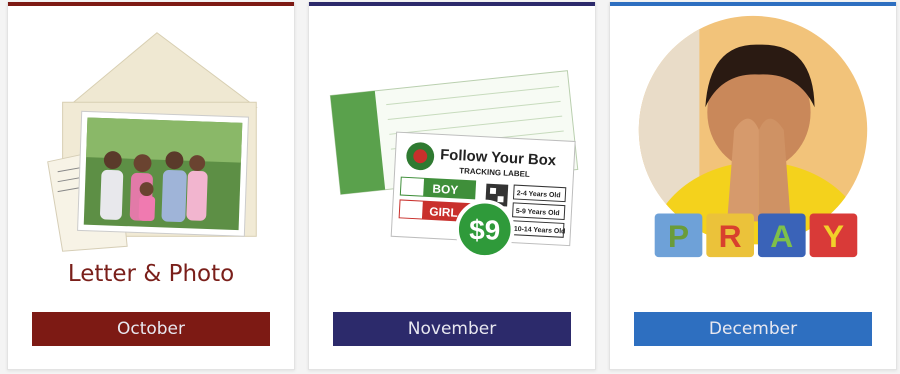  I want to click on envelope-photo-image, so click(152, 142).